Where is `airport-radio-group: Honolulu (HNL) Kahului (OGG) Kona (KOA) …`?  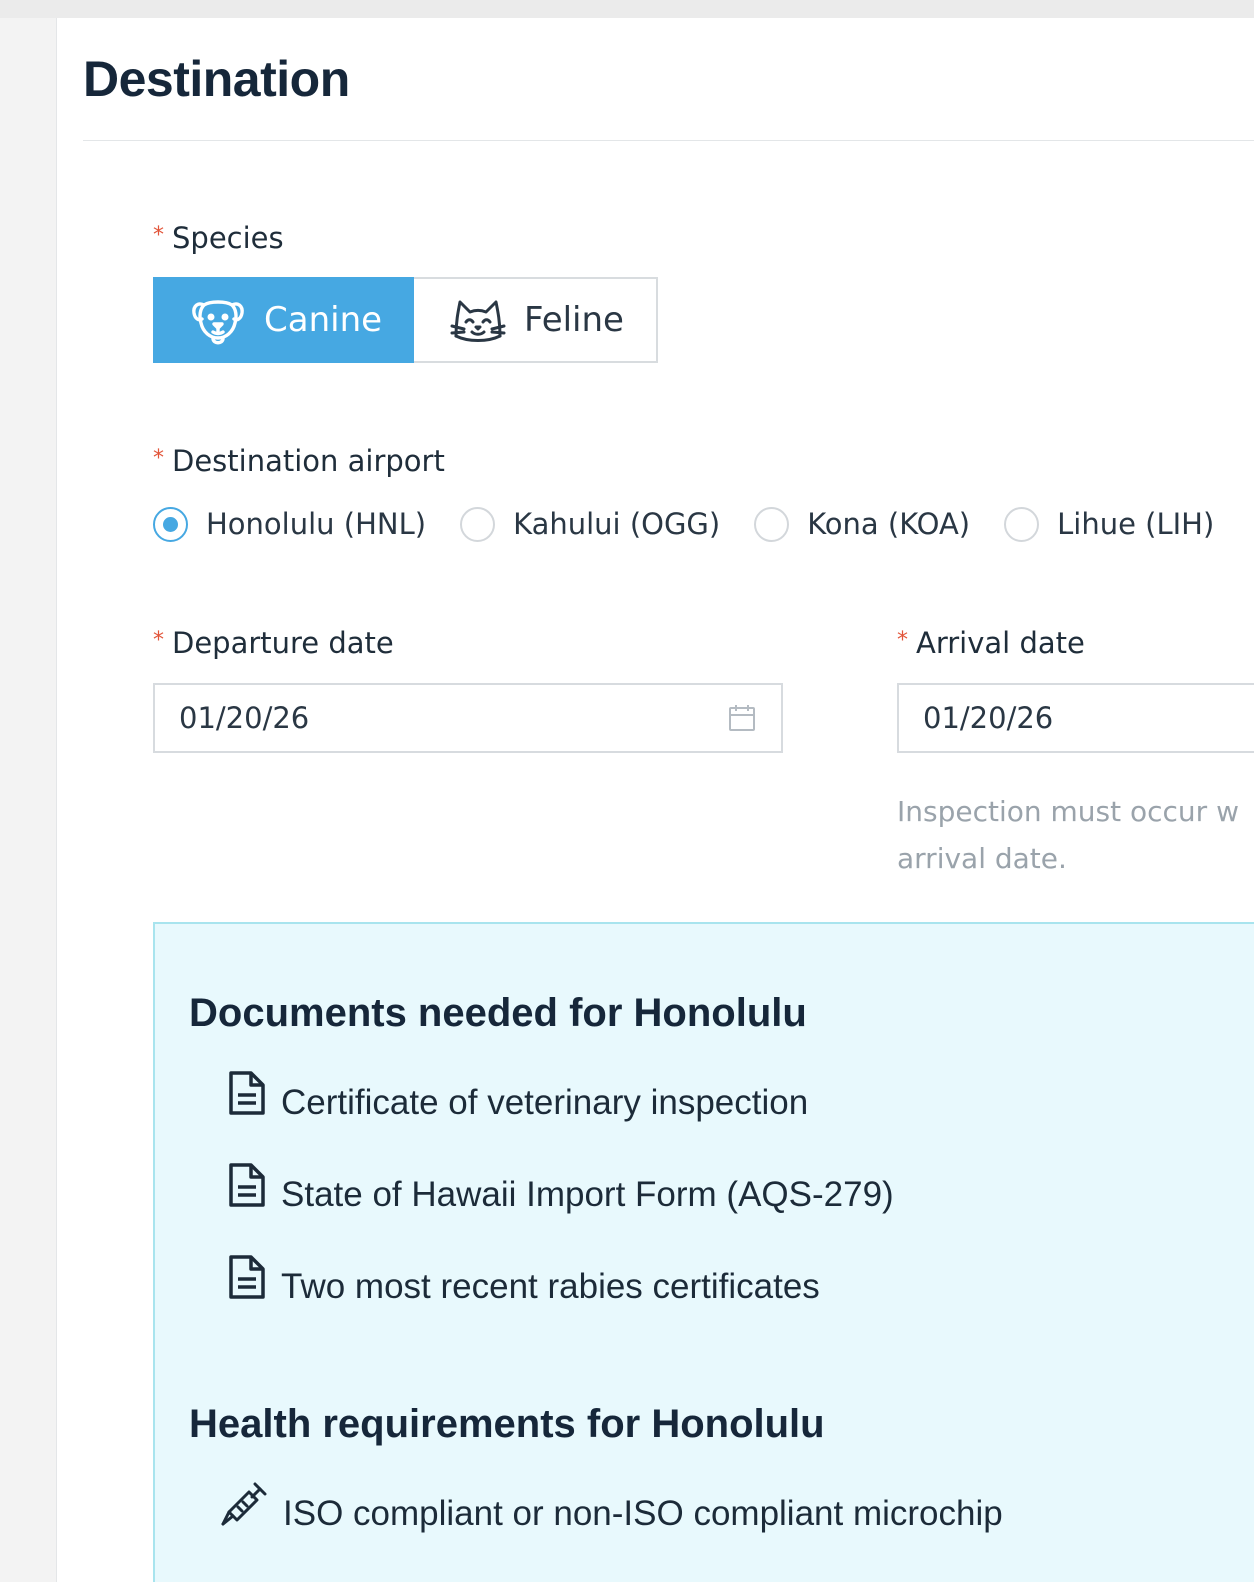
airport-radio-group: Honolulu (HNL) Kahului (OGG) Kona (KOA) … is located at coordinates (700, 524).